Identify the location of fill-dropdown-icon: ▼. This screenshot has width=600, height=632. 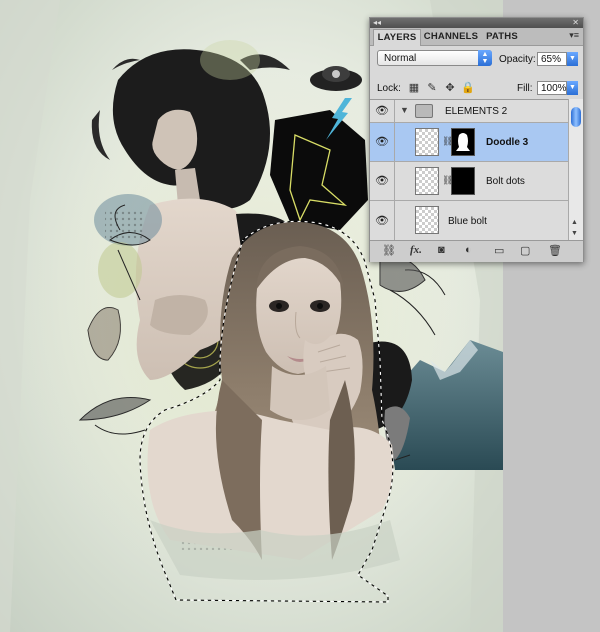
(572, 88).